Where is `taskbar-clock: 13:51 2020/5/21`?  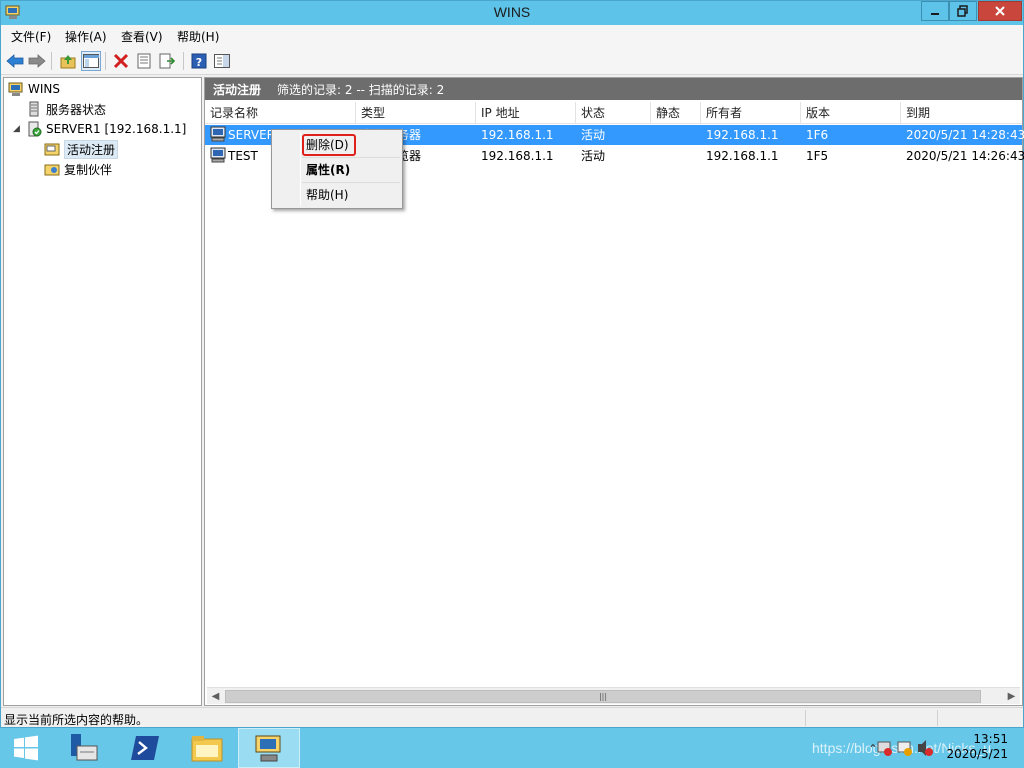
taskbar-clock: 13:51 2020/5/21 is located at coordinates (977, 747).